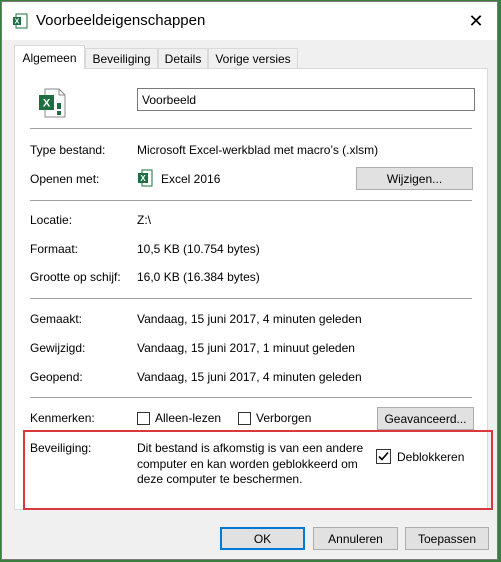  I want to click on unblock-label: Deblokkeren, so click(430, 457).